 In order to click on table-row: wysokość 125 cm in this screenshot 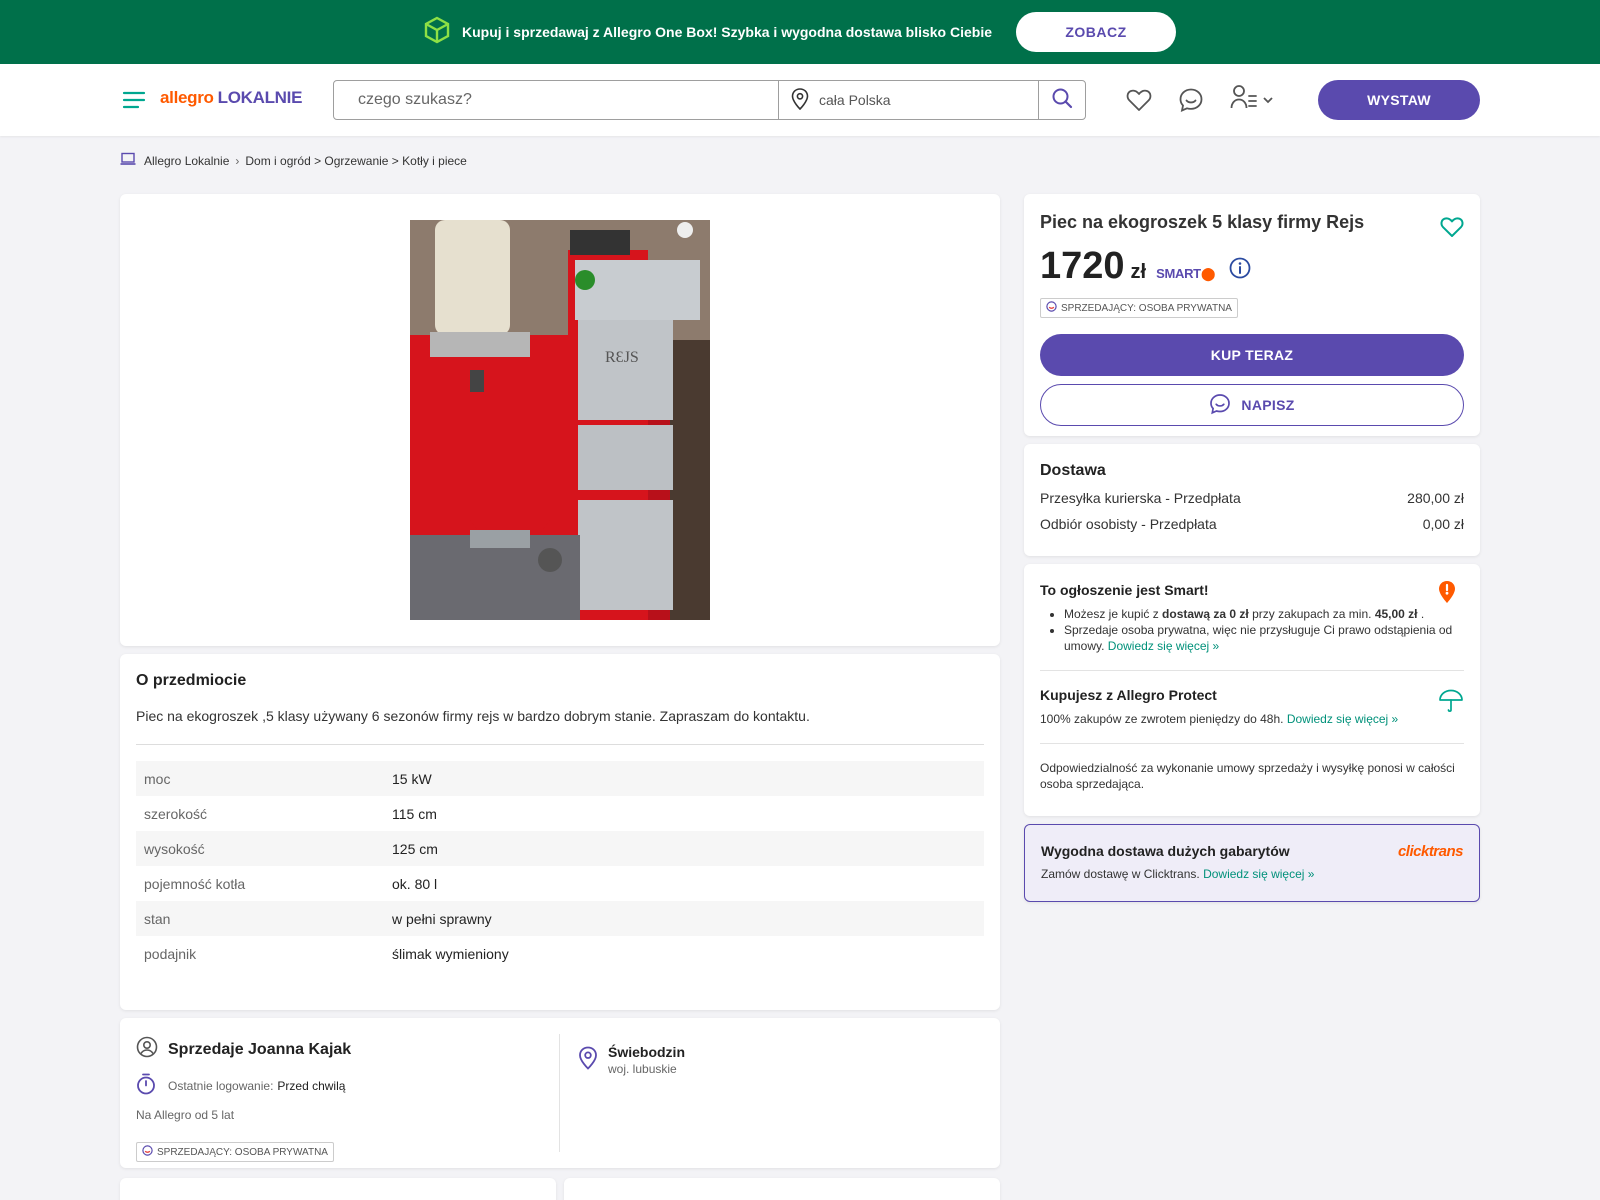, I will do `click(560, 848)`.